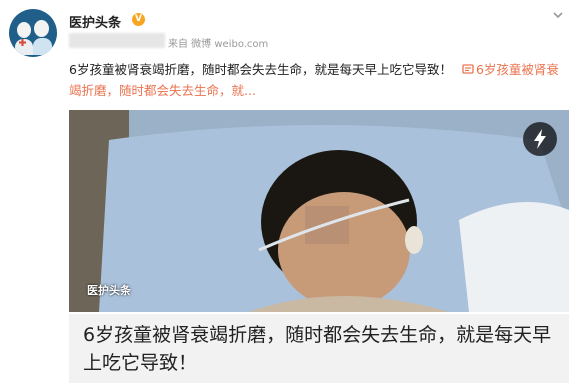 The image size is (575, 383). I want to click on author-avatar, so click(33, 33).